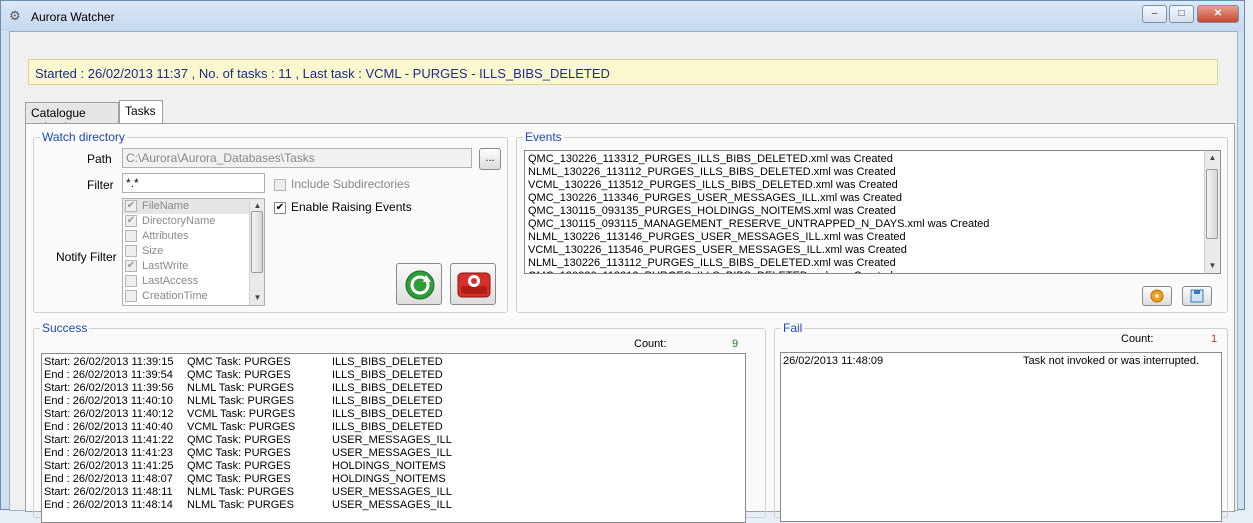 Image resolution: width=1253 pixels, height=523 pixels. I want to click on watch-directory-title: Watch directory, so click(83, 137).